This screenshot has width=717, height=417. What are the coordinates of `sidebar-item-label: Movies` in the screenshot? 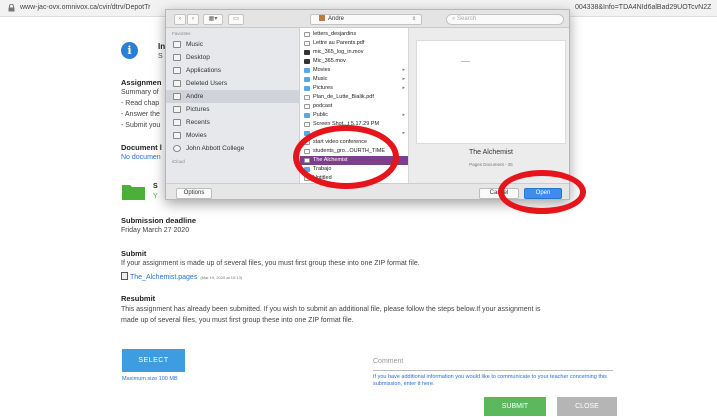 It's located at (196, 135).